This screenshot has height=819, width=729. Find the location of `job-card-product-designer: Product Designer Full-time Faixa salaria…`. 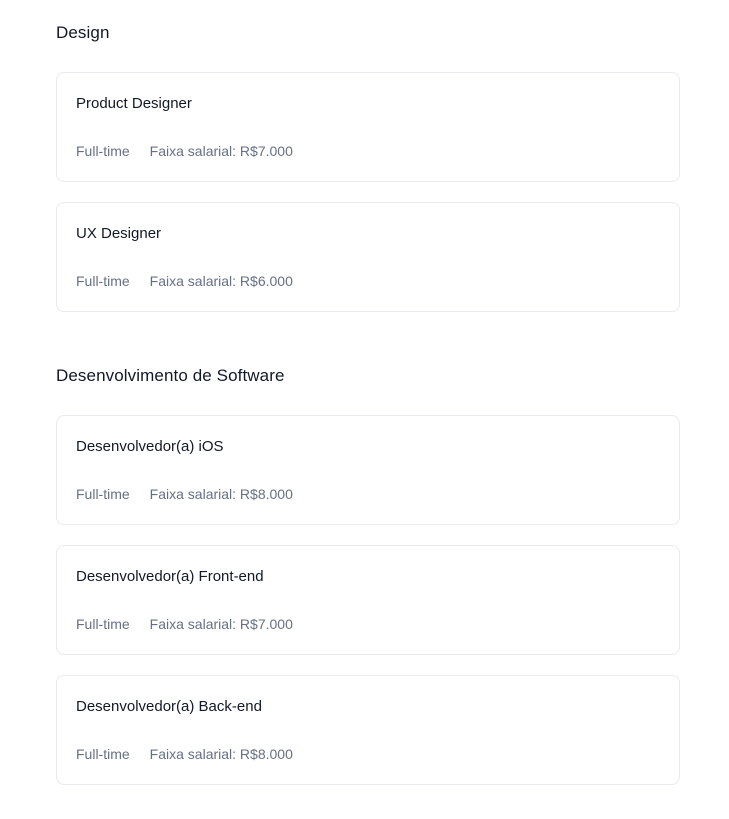

job-card-product-designer: Product Designer Full-time Faixa salaria… is located at coordinates (368, 127).